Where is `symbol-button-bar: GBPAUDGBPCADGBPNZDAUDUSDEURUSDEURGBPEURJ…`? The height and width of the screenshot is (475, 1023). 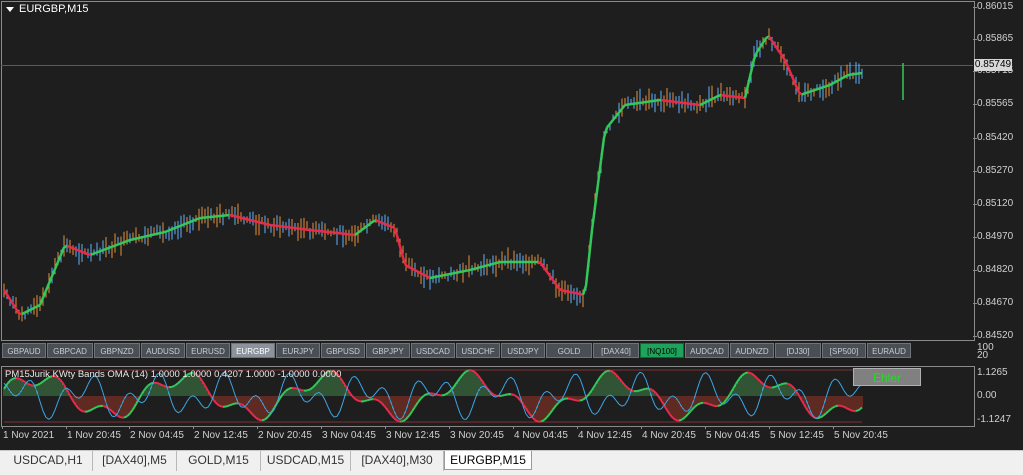
symbol-button-bar: GBPAUDGBPCADGBPNZDAUDUSDEURUSDEURGBPEURJ… is located at coordinates (488, 351).